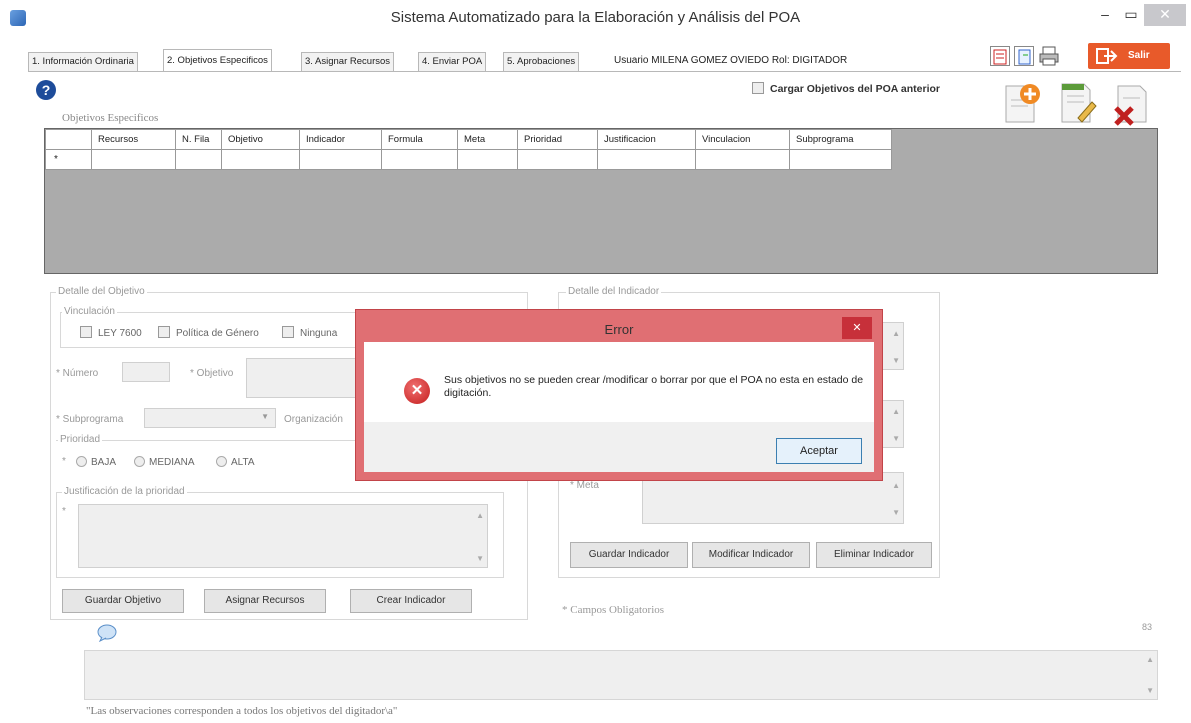 Image resolution: width=1191 pixels, height=723 pixels. Describe the element at coordinates (487, 139) in the screenshot. I see `col-header-meta: Meta` at that location.